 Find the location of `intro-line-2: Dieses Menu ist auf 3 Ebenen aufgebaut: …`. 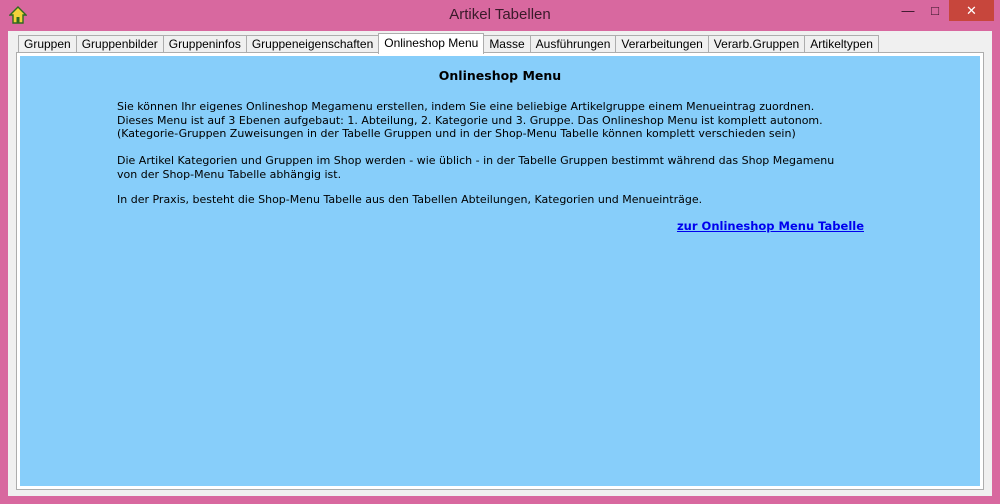

intro-line-2: Dieses Menu ist auf 3 Ebenen aufgebaut: … is located at coordinates (470, 120).